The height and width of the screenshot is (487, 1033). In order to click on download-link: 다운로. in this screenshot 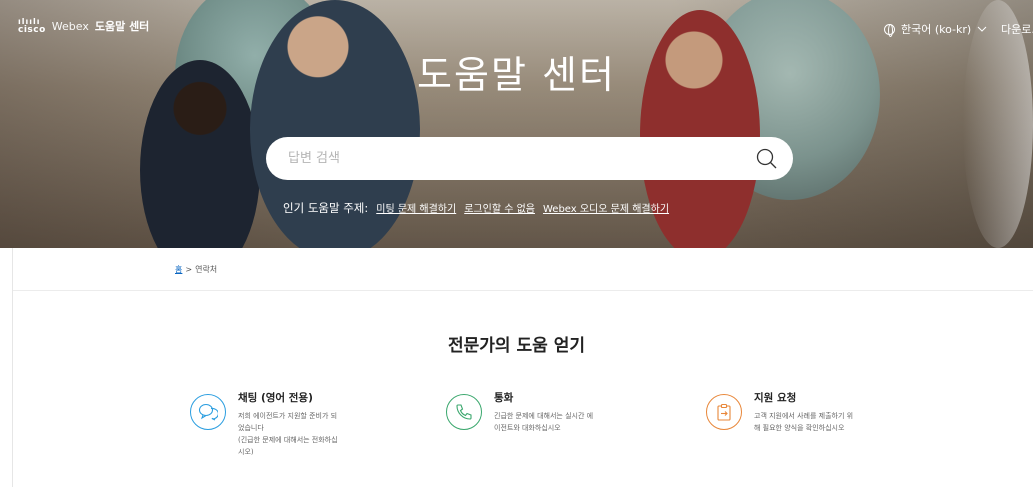, I will do `click(1017, 29)`.